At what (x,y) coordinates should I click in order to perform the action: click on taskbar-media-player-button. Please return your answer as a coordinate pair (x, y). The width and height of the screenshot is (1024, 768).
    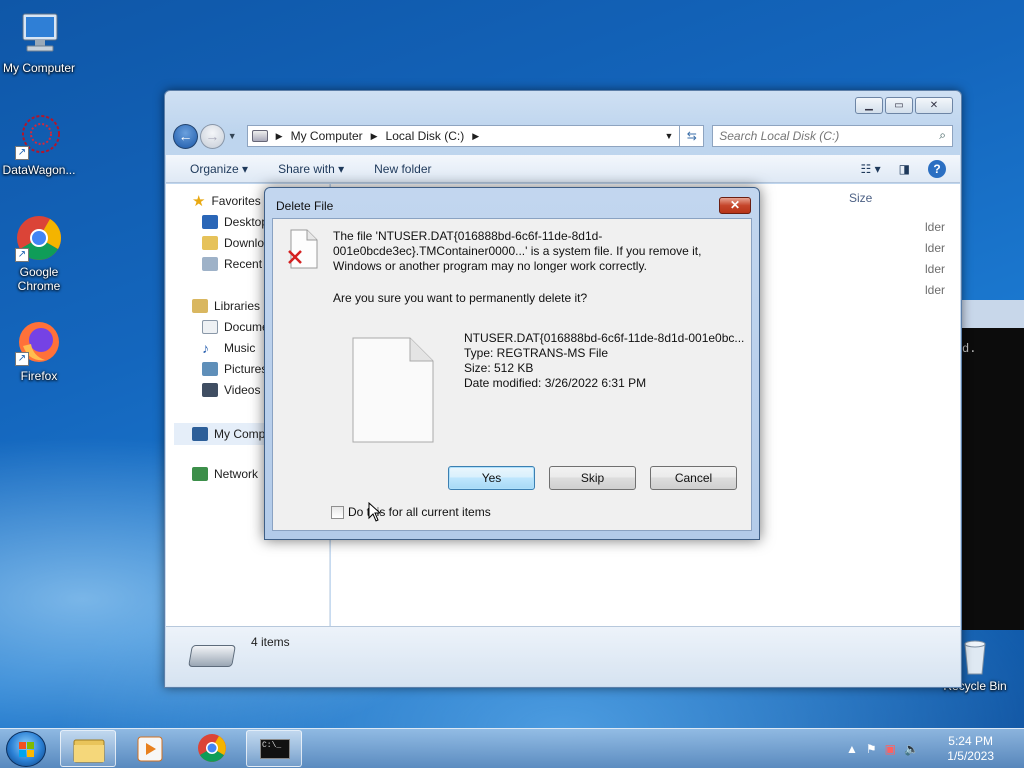
    Looking at the image, I should click on (150, 748).